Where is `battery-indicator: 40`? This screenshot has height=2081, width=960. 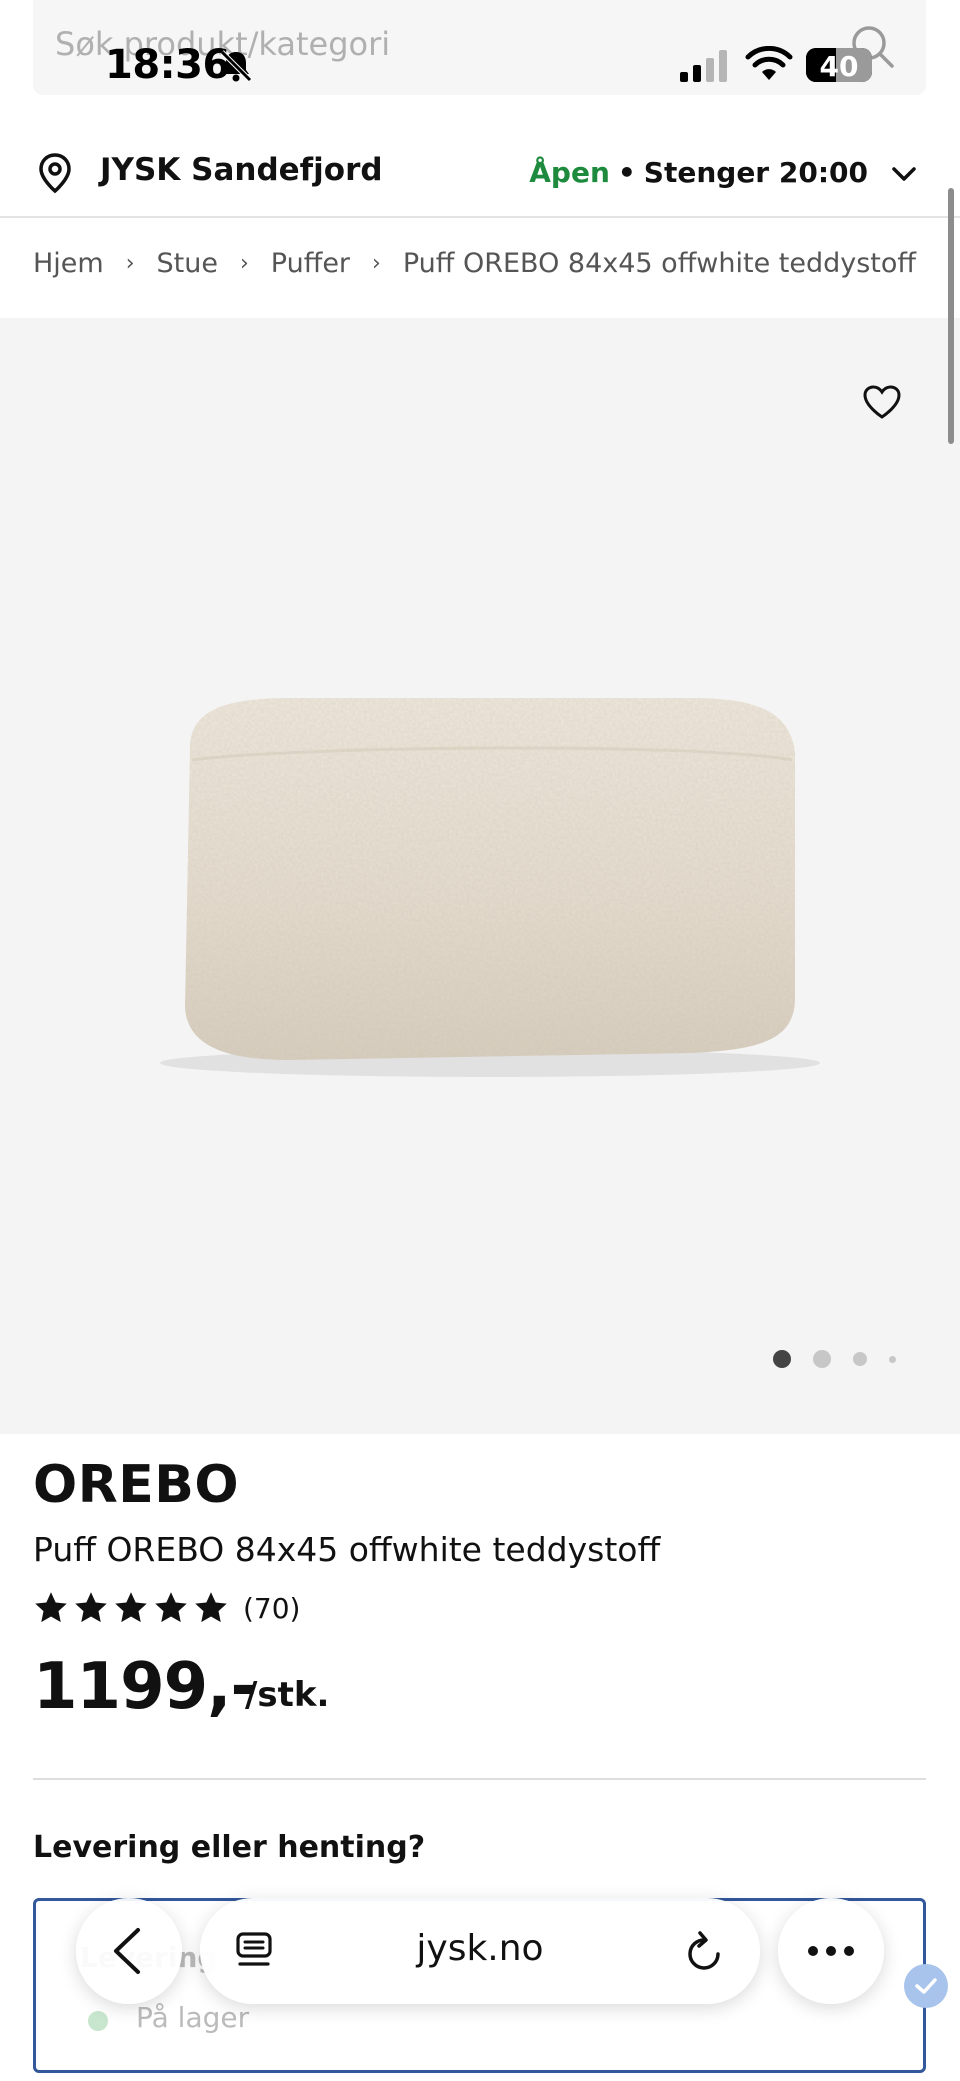 battery-indicator: 40 is located at coordinates (839, 65).